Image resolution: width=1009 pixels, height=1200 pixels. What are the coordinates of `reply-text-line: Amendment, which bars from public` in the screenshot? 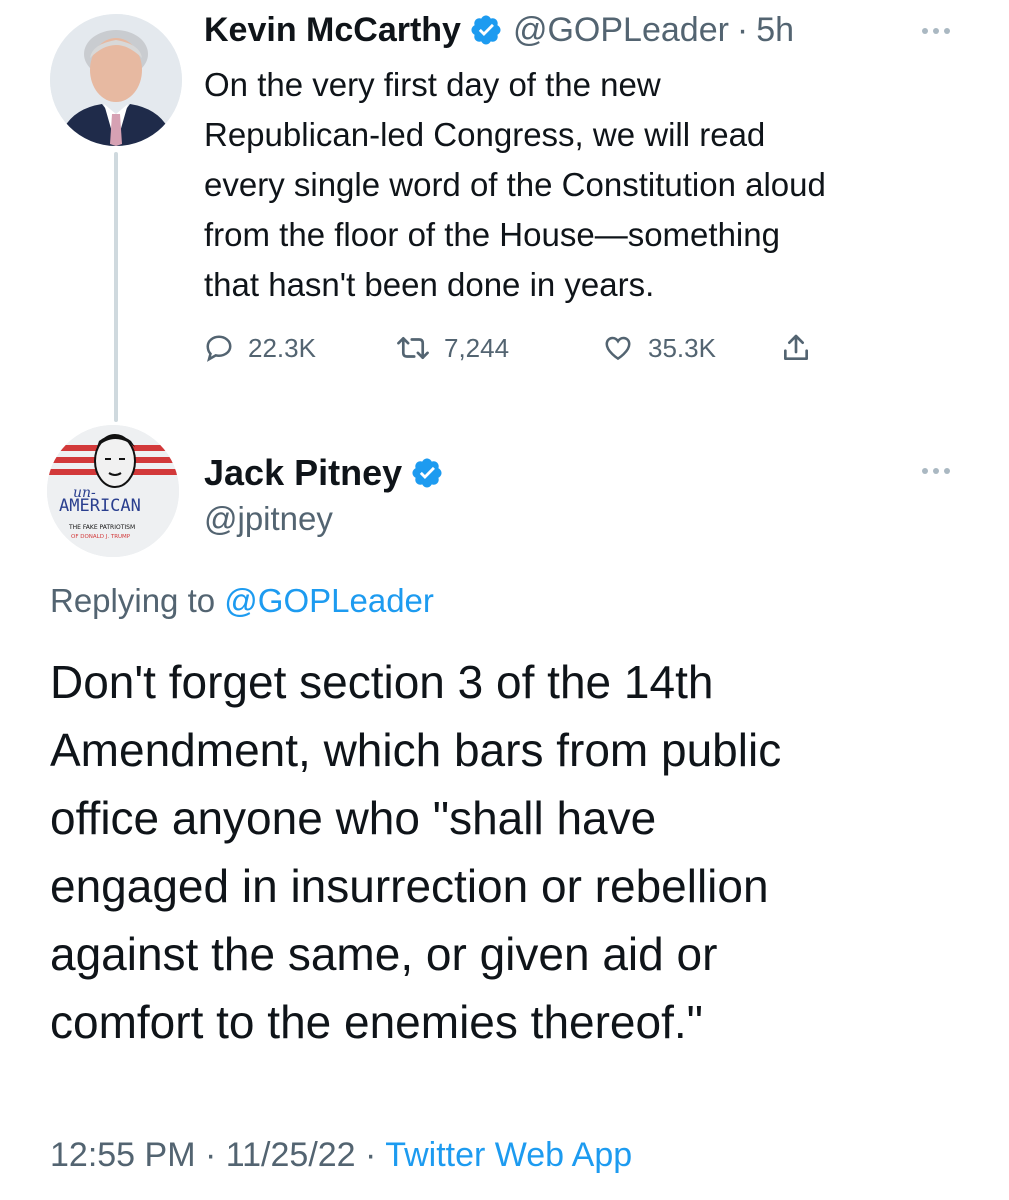 It's located at (416, 750).